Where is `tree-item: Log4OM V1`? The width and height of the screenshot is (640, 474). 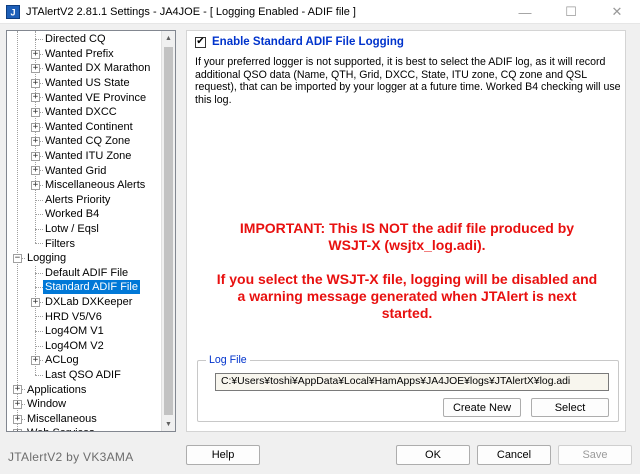
tree-item: Log4OM V1 is located at coordinates (74, 331).